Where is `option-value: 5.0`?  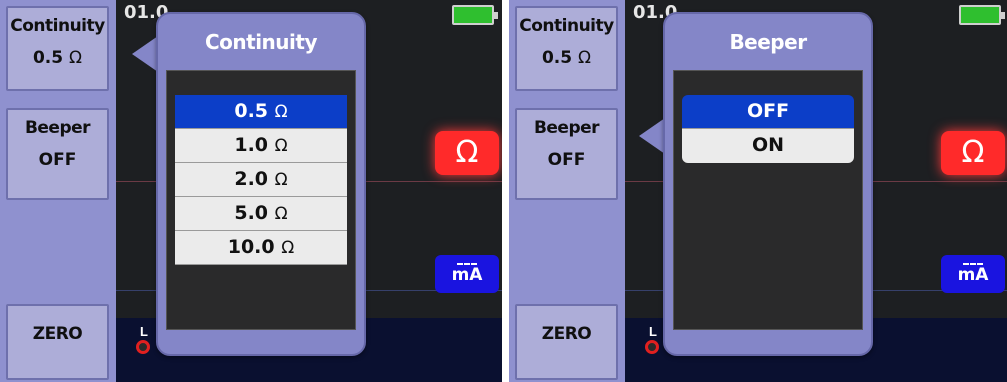
option-value: 5.0 is located at coordinates (251, 213).